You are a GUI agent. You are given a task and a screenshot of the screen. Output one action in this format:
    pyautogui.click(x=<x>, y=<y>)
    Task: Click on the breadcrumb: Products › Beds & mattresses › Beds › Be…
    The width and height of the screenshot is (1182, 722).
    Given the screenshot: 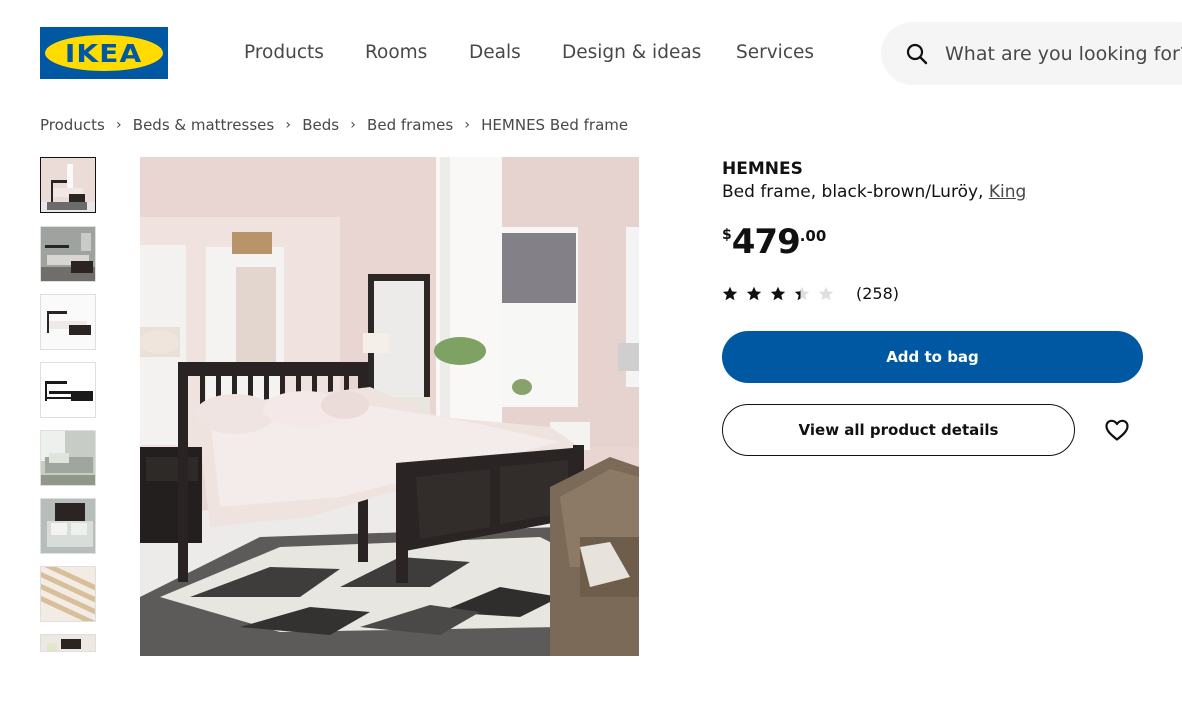 What is the action you would take?
    pyautogui.click(x=334, y=125)
    